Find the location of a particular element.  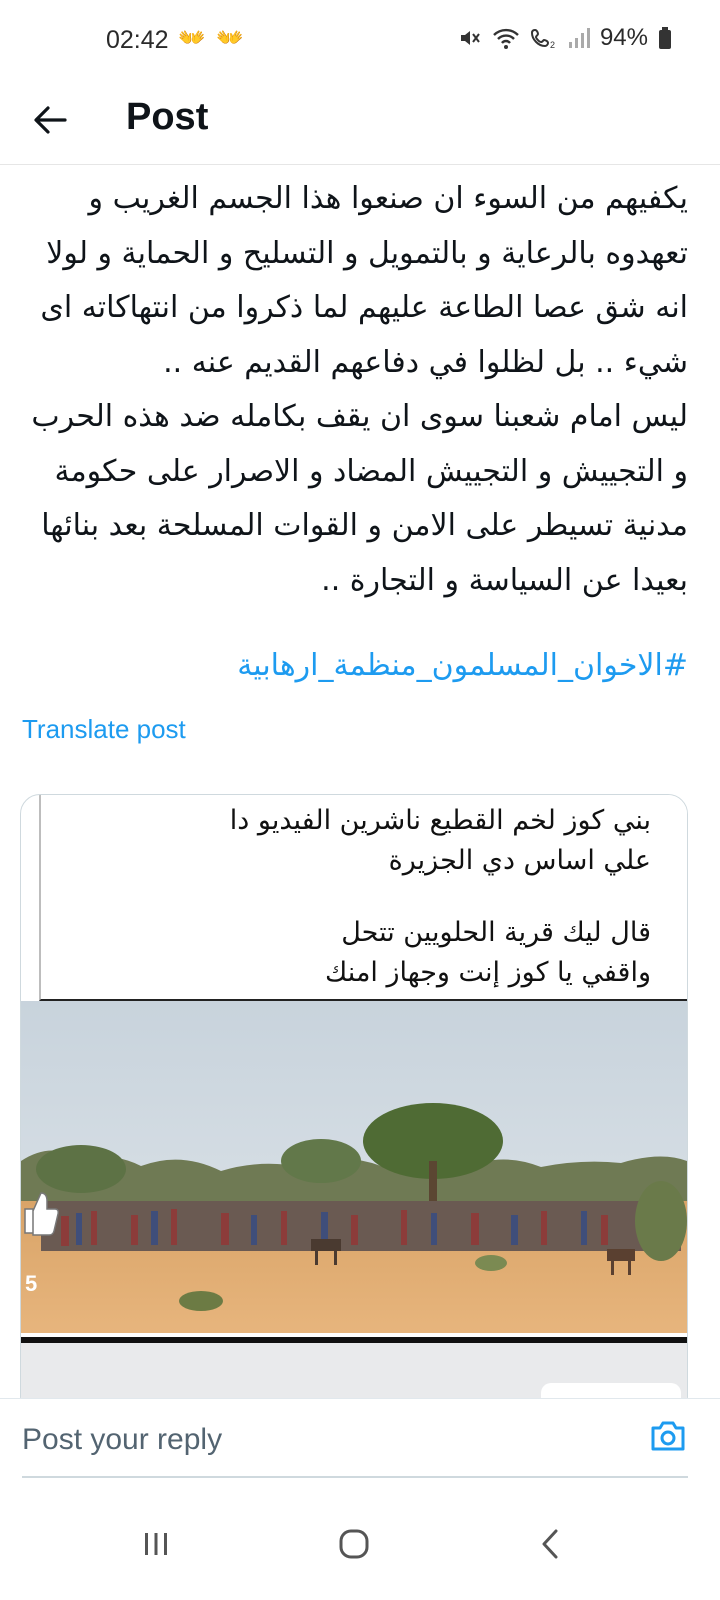

system-back-button is located at coordinates (550, 1546).